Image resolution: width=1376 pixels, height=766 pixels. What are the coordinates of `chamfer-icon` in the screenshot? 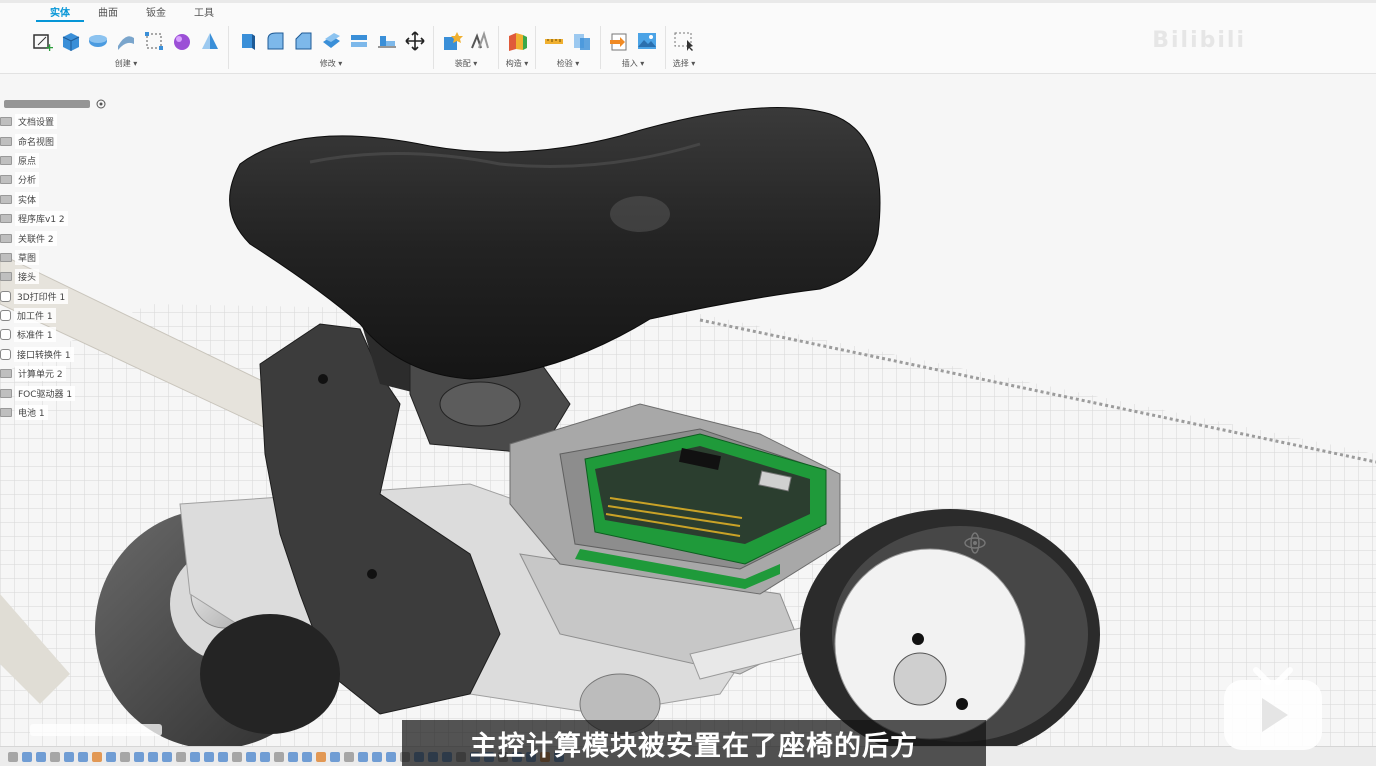 It's located at (303, 41).